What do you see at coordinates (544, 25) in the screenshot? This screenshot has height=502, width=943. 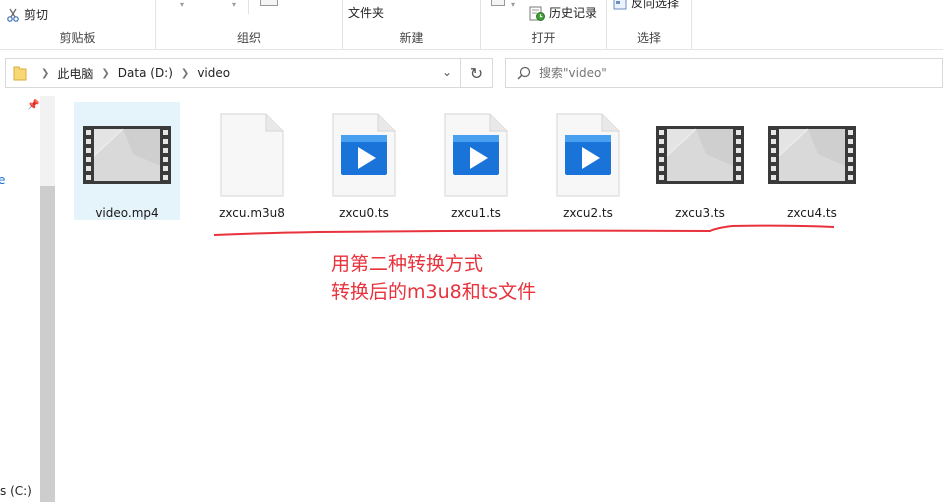 I see `open-group: ▾ 历史记录 打开` at bounding box center [544, 25].